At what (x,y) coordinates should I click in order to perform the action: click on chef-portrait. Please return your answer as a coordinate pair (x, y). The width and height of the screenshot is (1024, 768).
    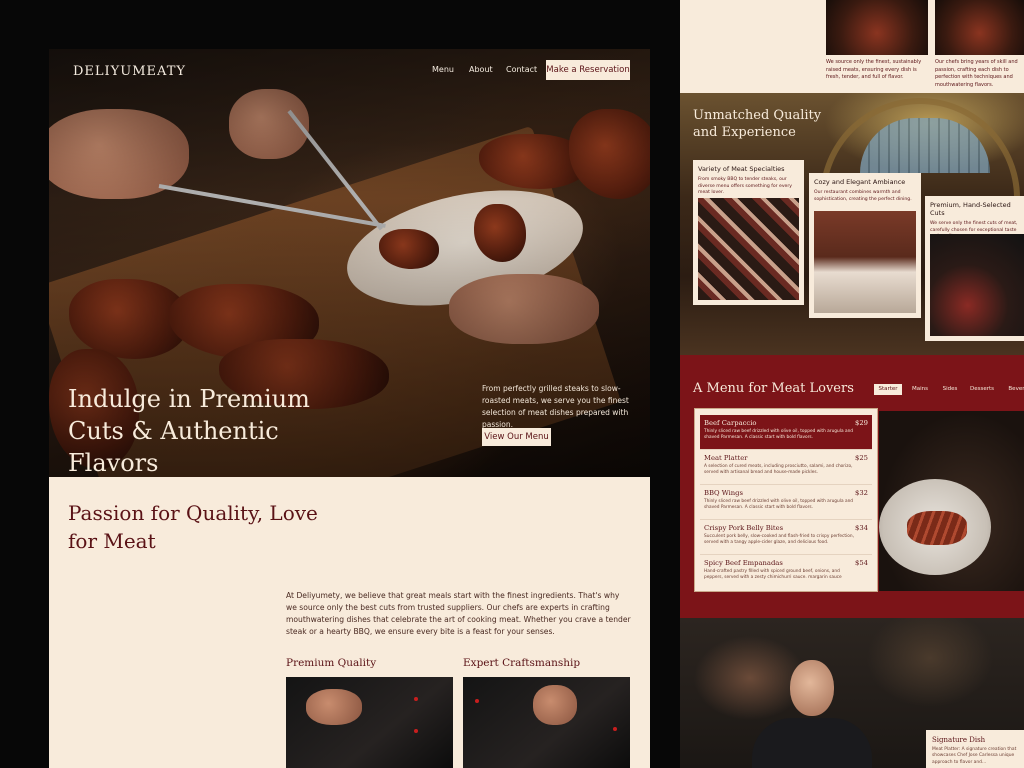
    Looking at the image, I should click on (812, 688).